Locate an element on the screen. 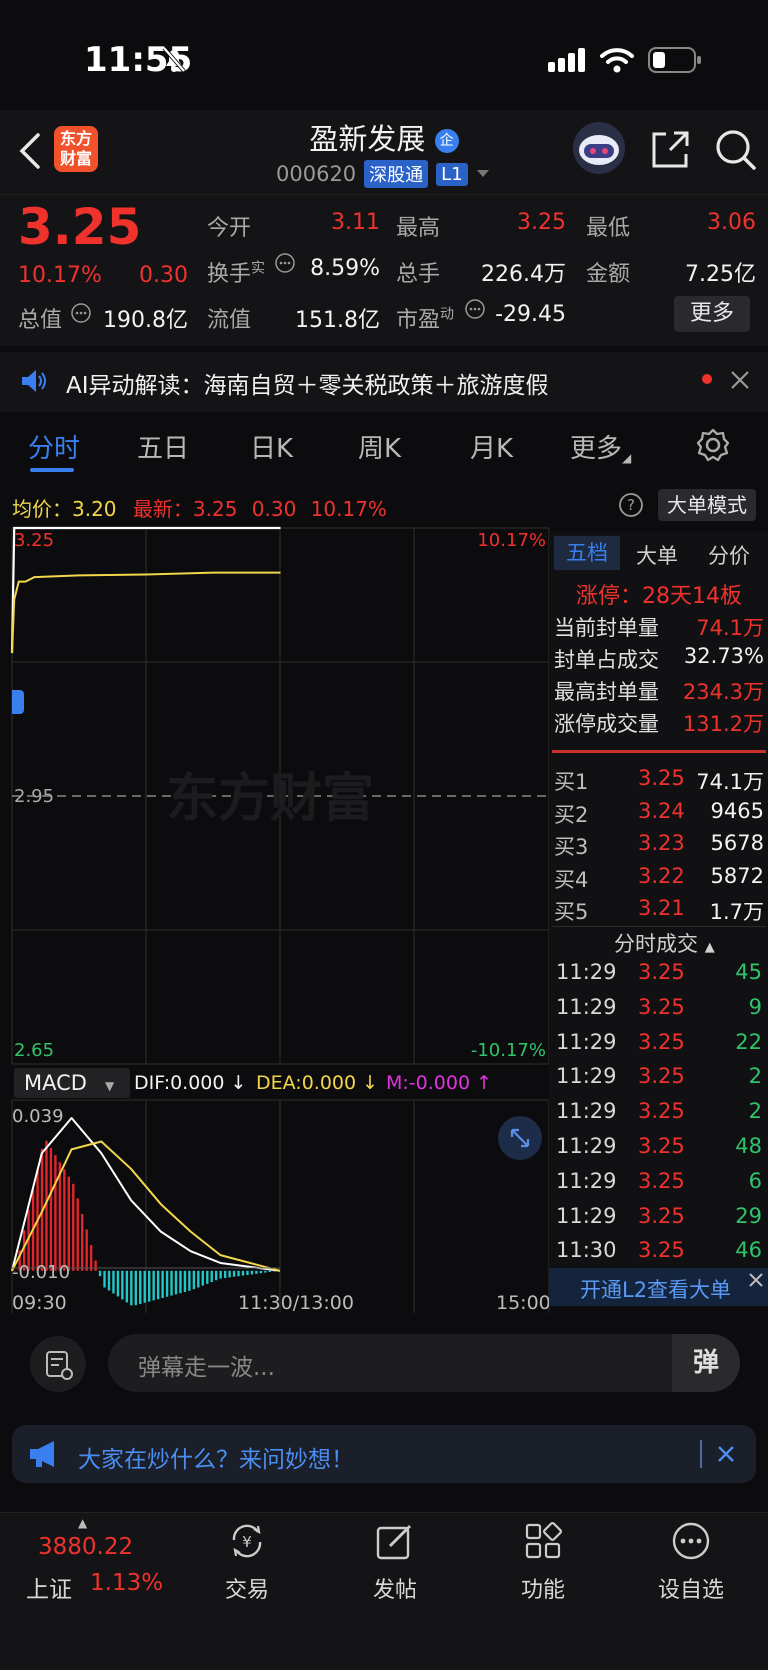  time-axis-mid: 11:30/13:00 is located at coordinates (296, 1303).